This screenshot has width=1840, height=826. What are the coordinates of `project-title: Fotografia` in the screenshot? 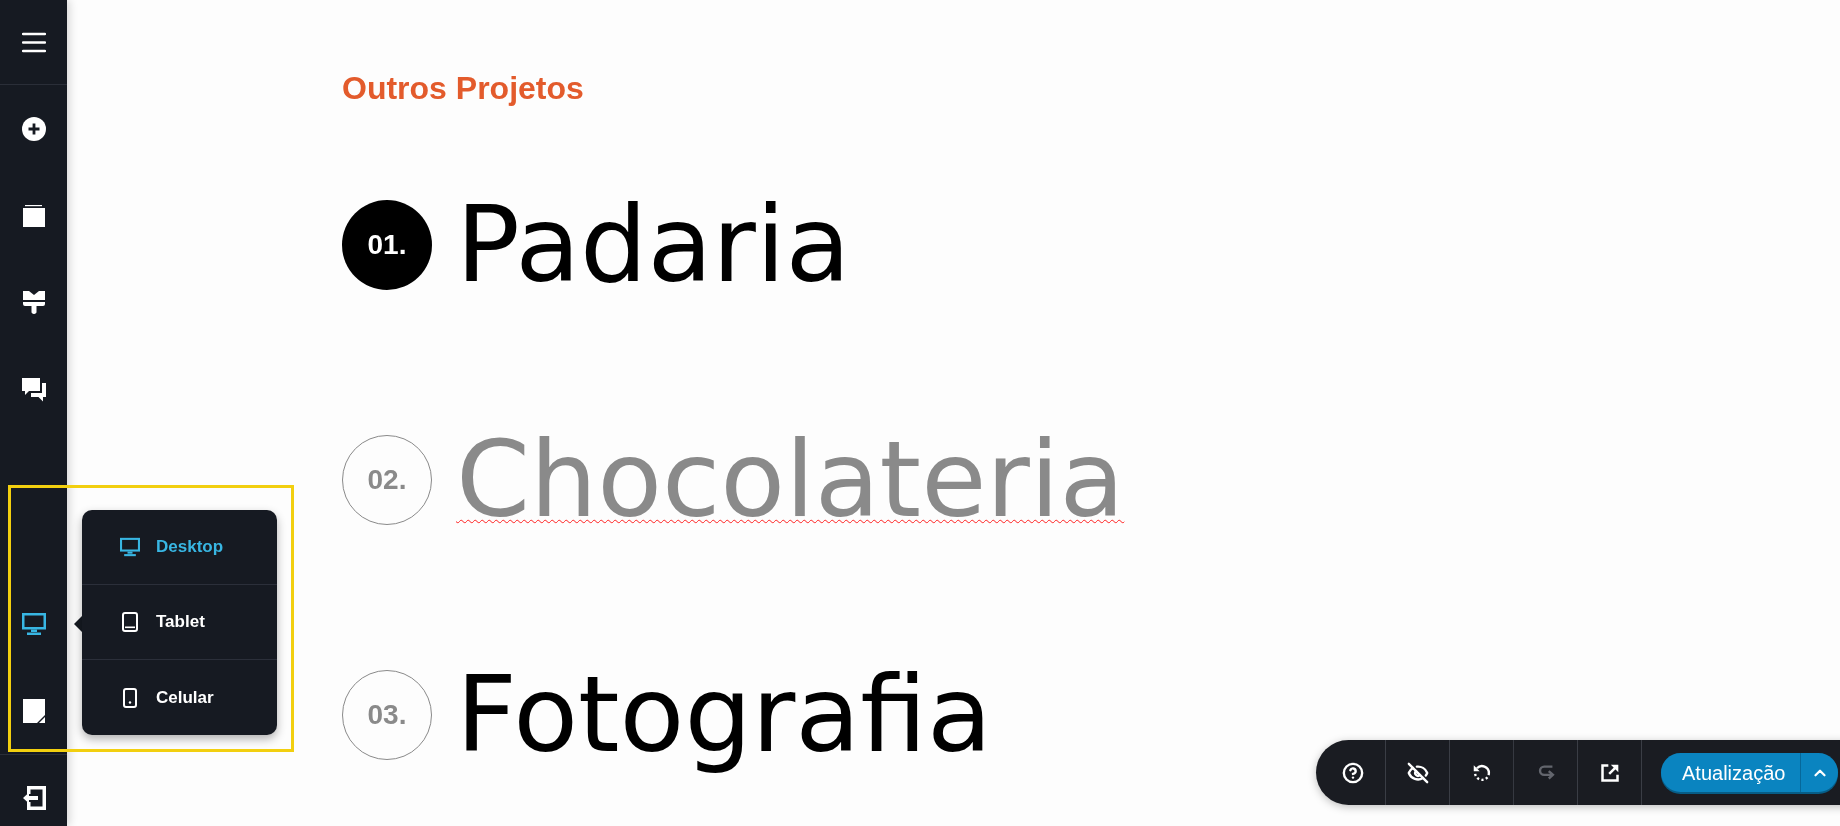 It's located at (724, 714).